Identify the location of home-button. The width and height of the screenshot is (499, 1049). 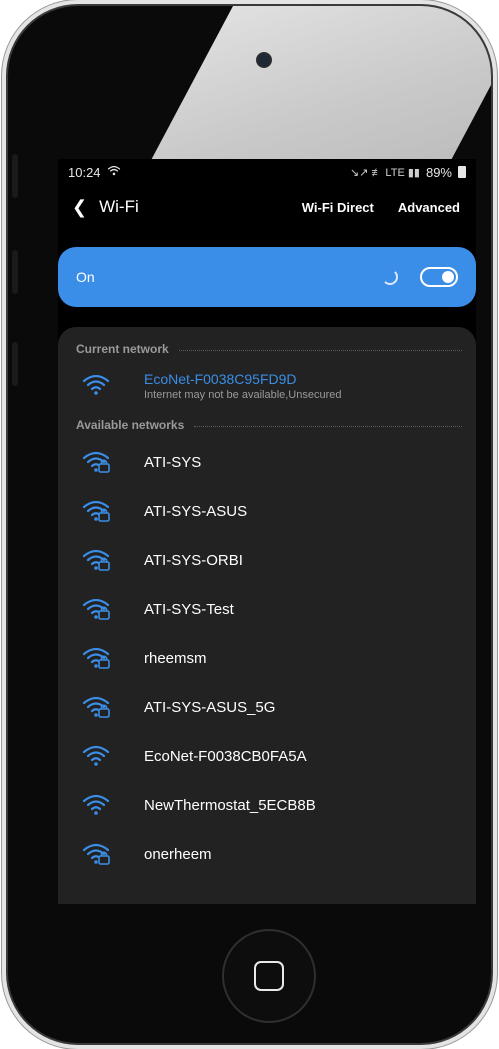
(269, 976).